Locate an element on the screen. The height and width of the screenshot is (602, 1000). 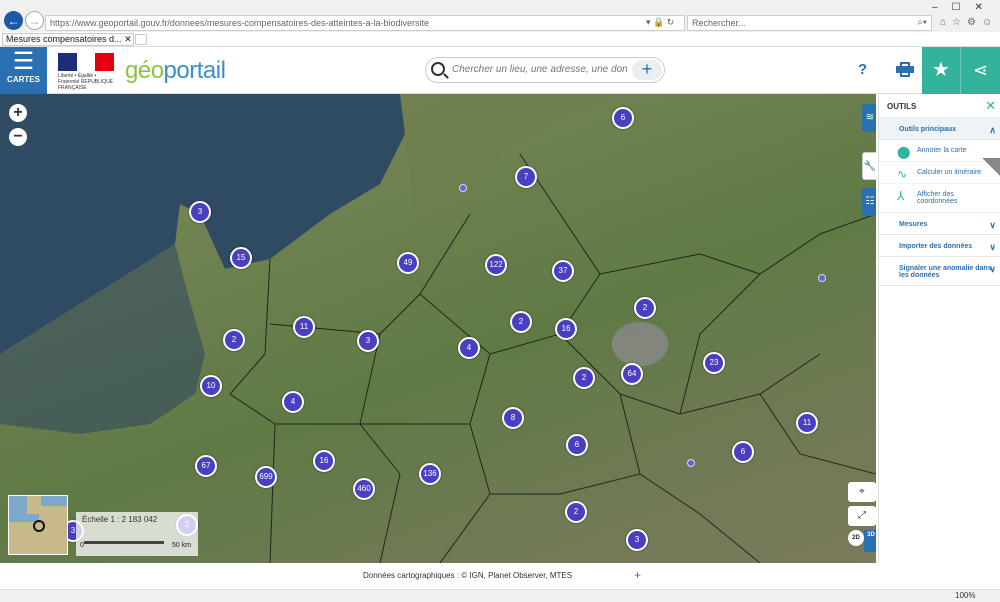
cluster-marker: 37 is located at coordinates (563, 271).